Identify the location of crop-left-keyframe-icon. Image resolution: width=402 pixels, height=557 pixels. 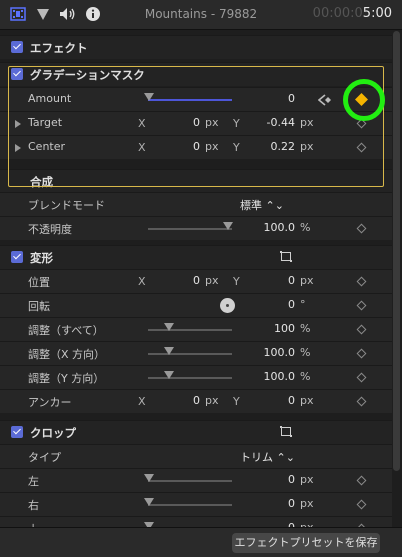
(361, 480).